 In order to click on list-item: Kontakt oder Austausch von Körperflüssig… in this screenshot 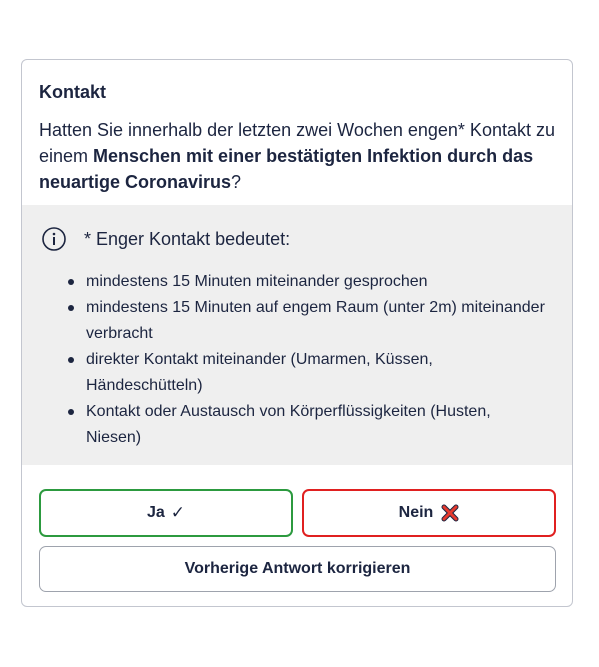, I will do `click(308, 425)`.